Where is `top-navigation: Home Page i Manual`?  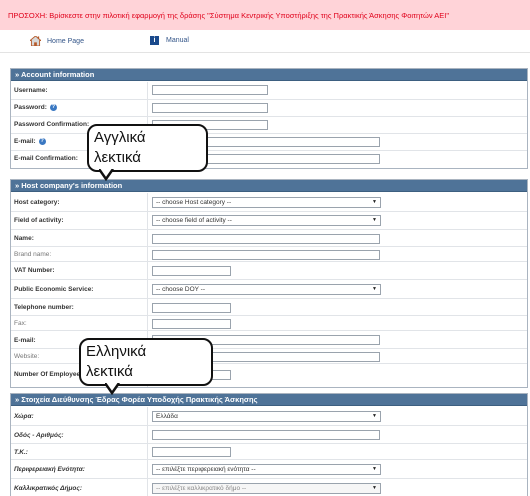
top-navigation: Home Page i Manual is located at coordinates (265, 41).